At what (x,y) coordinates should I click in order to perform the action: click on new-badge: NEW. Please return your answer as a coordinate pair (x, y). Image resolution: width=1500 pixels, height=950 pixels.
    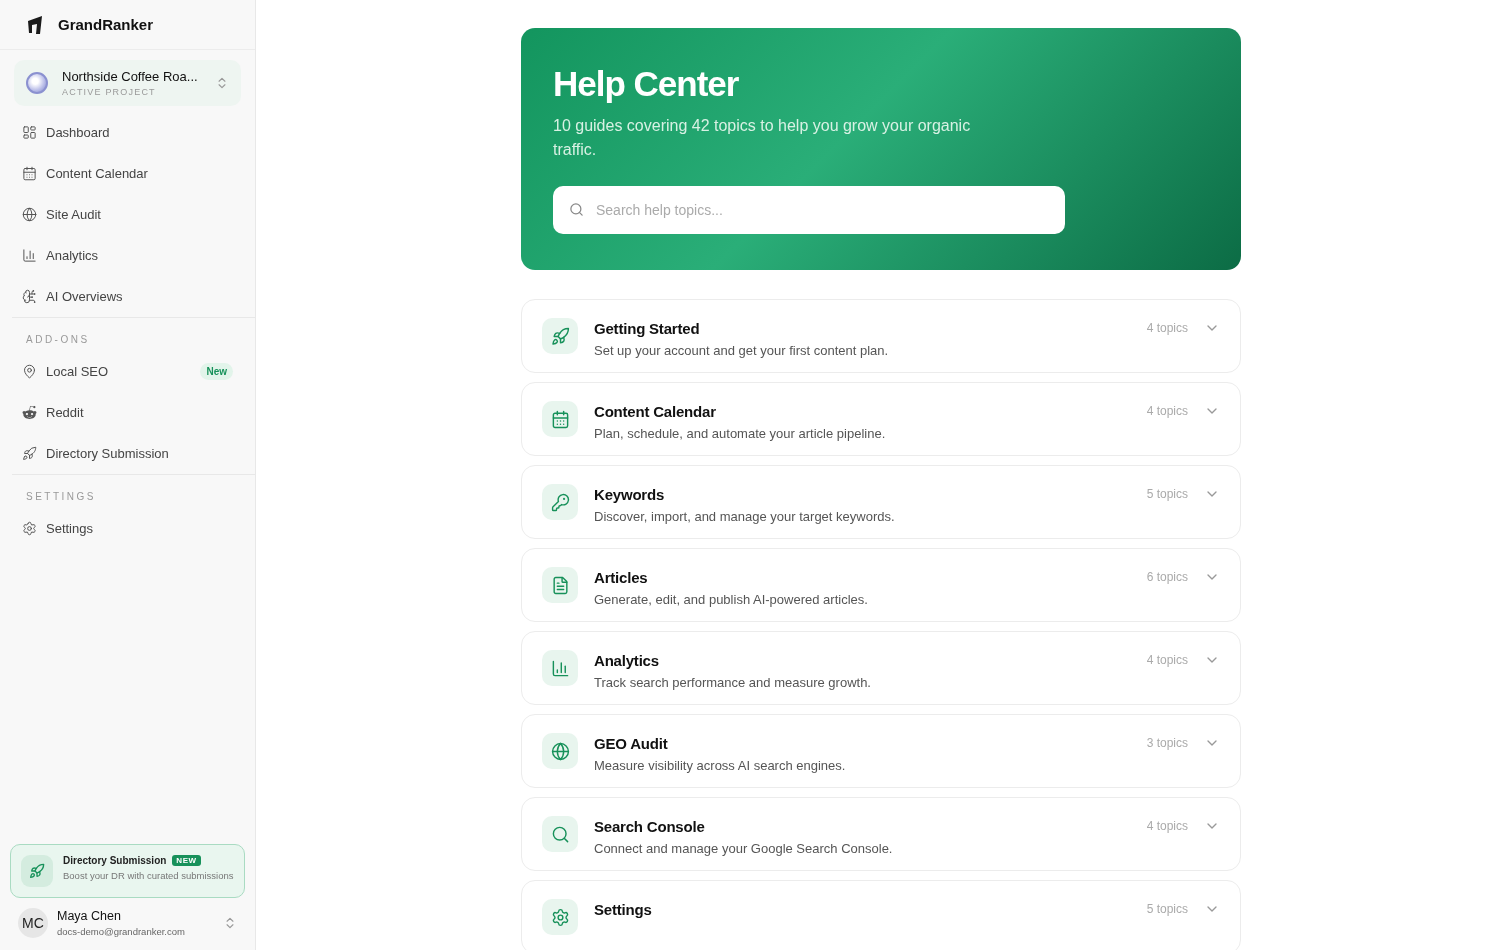
    Looking at the image, I should click on (186, 860).